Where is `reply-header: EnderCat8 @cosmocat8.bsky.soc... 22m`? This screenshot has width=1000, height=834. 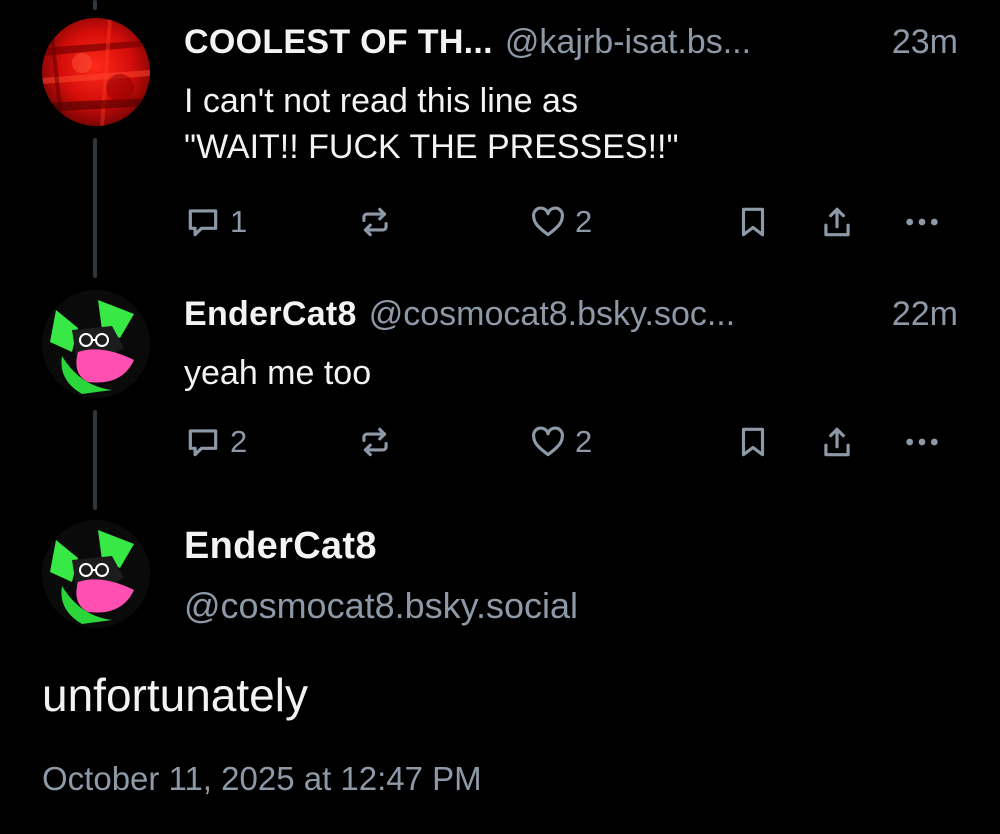 reply-header: EnderCat8 @cosmocat8.bsky.soc... 22m is located at coordinates (571, 314).